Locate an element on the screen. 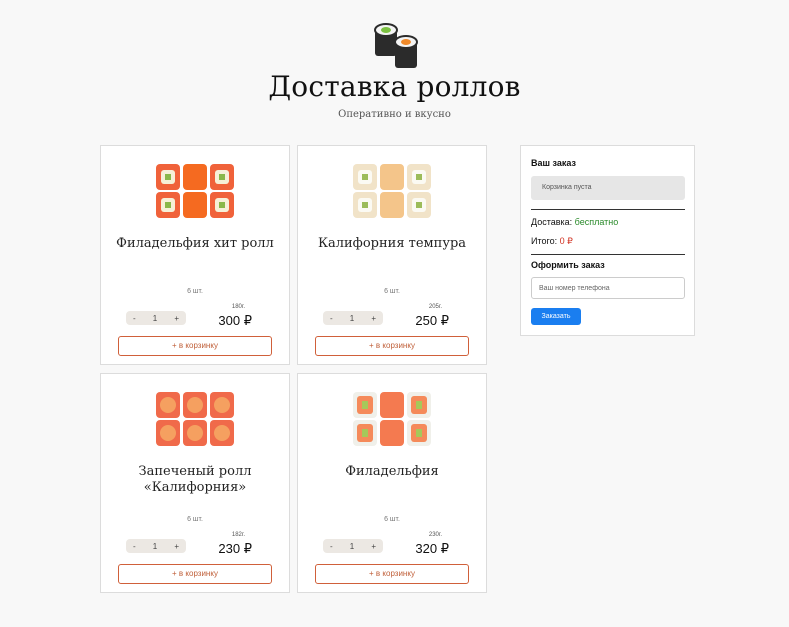 Image resolution: width=789 pixels, height=627 pixels. total-label: Итого: is located at coordinates (544, 241).